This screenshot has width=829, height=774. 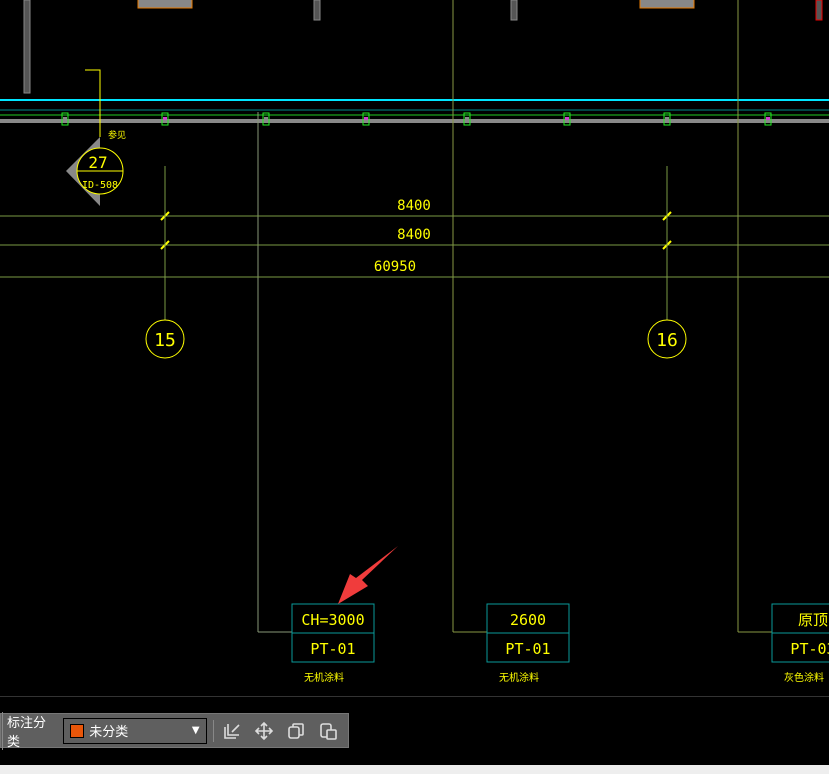 What do you see at coordinates (368, 575) in the screenshot?
I see `red-arrow-annotation` at bounding box center [368, 575].